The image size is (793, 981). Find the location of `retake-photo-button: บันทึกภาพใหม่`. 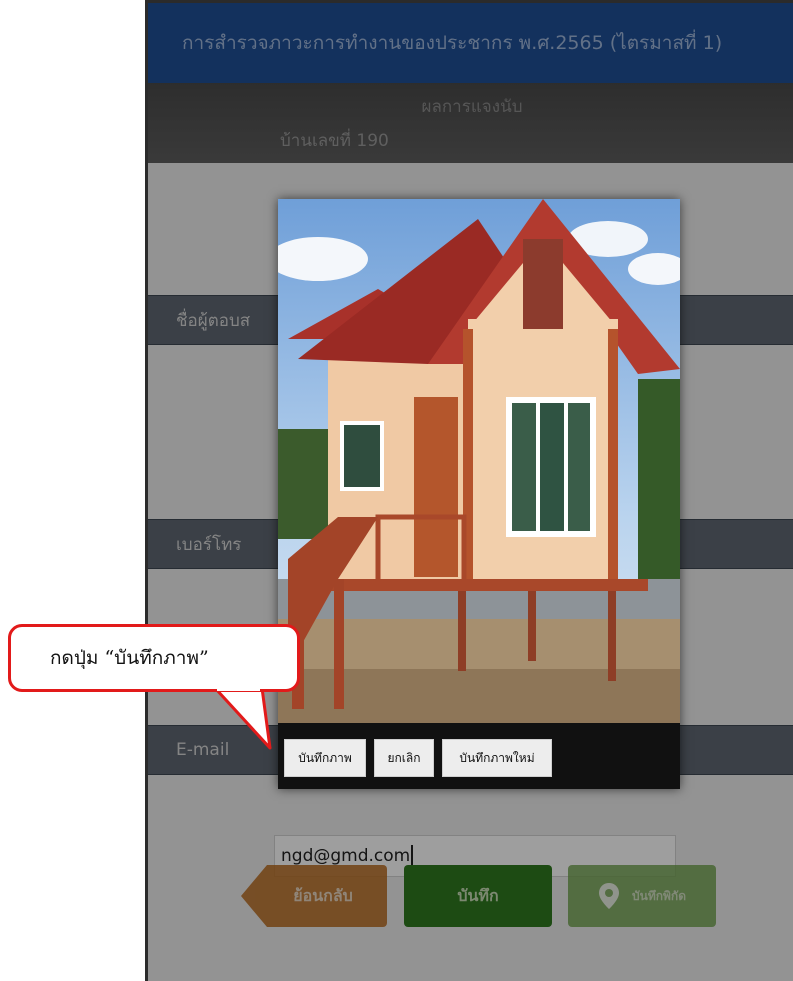

retake-photo-button: บันทึกภาพใหม่ is located at coordinates (497, 758).